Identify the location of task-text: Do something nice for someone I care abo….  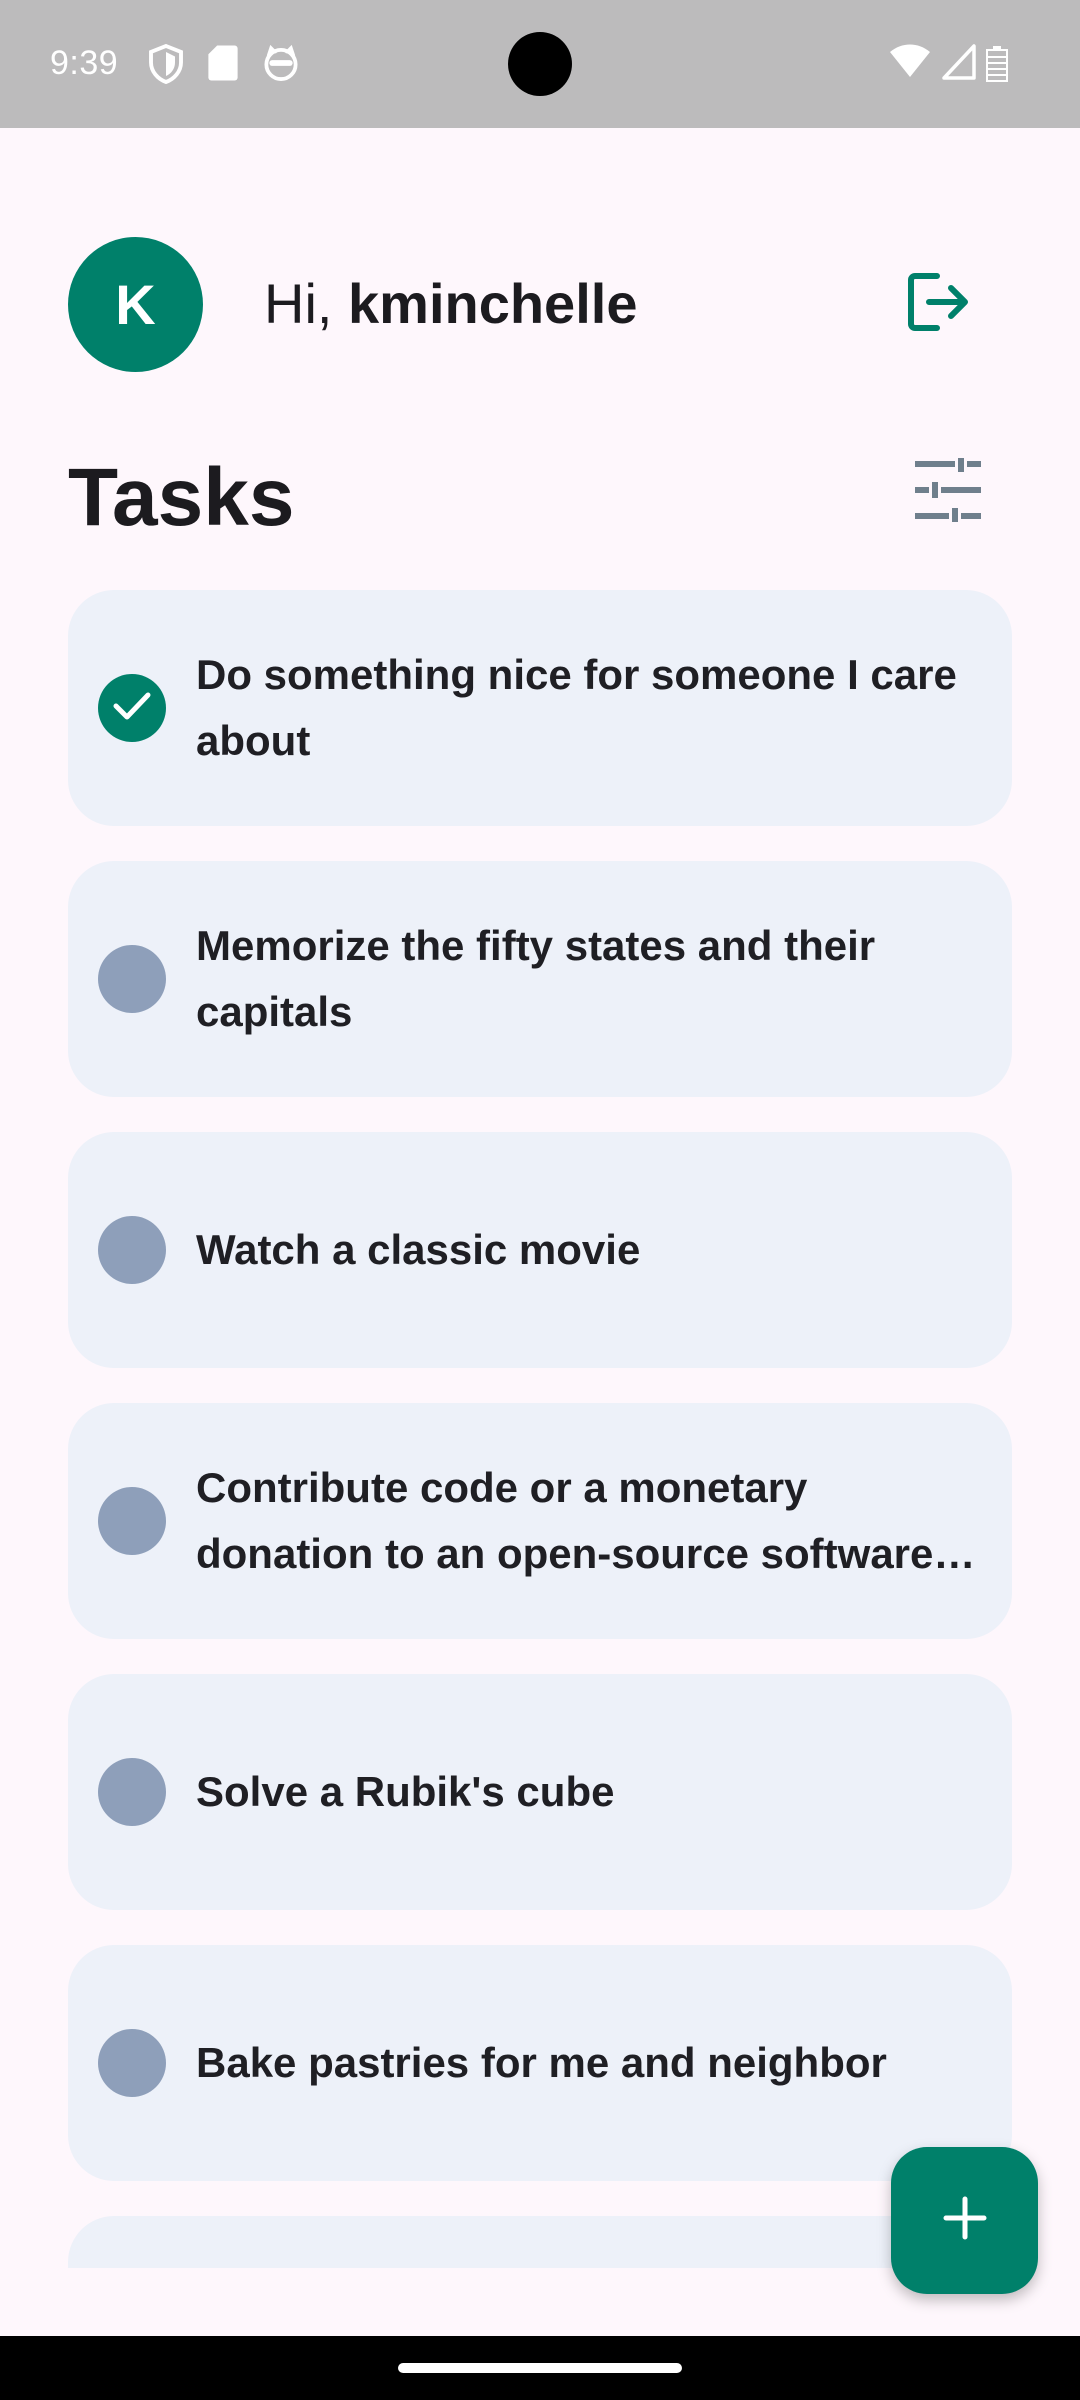
(576, 707).